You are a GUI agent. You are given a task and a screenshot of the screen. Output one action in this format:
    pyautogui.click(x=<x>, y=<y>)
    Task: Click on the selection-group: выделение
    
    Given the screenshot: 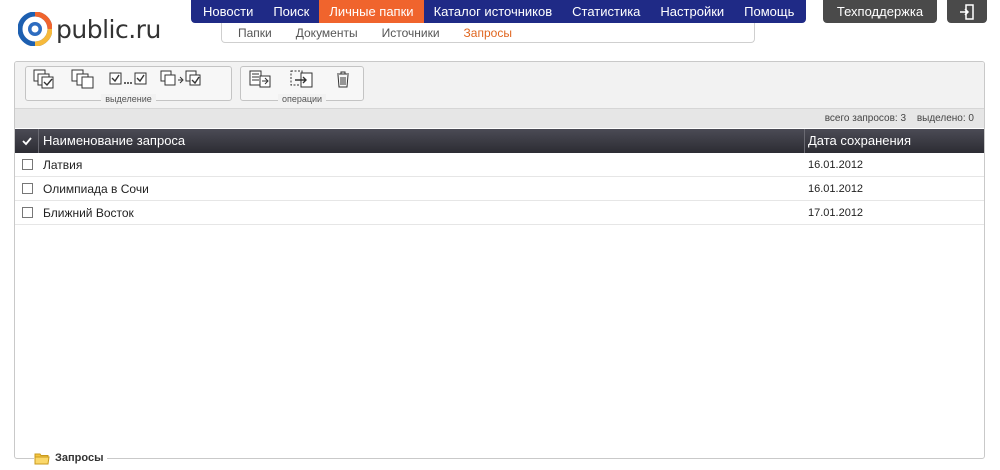 What is the action you would take?
    pyautogui.click(x=128, y=85)
    